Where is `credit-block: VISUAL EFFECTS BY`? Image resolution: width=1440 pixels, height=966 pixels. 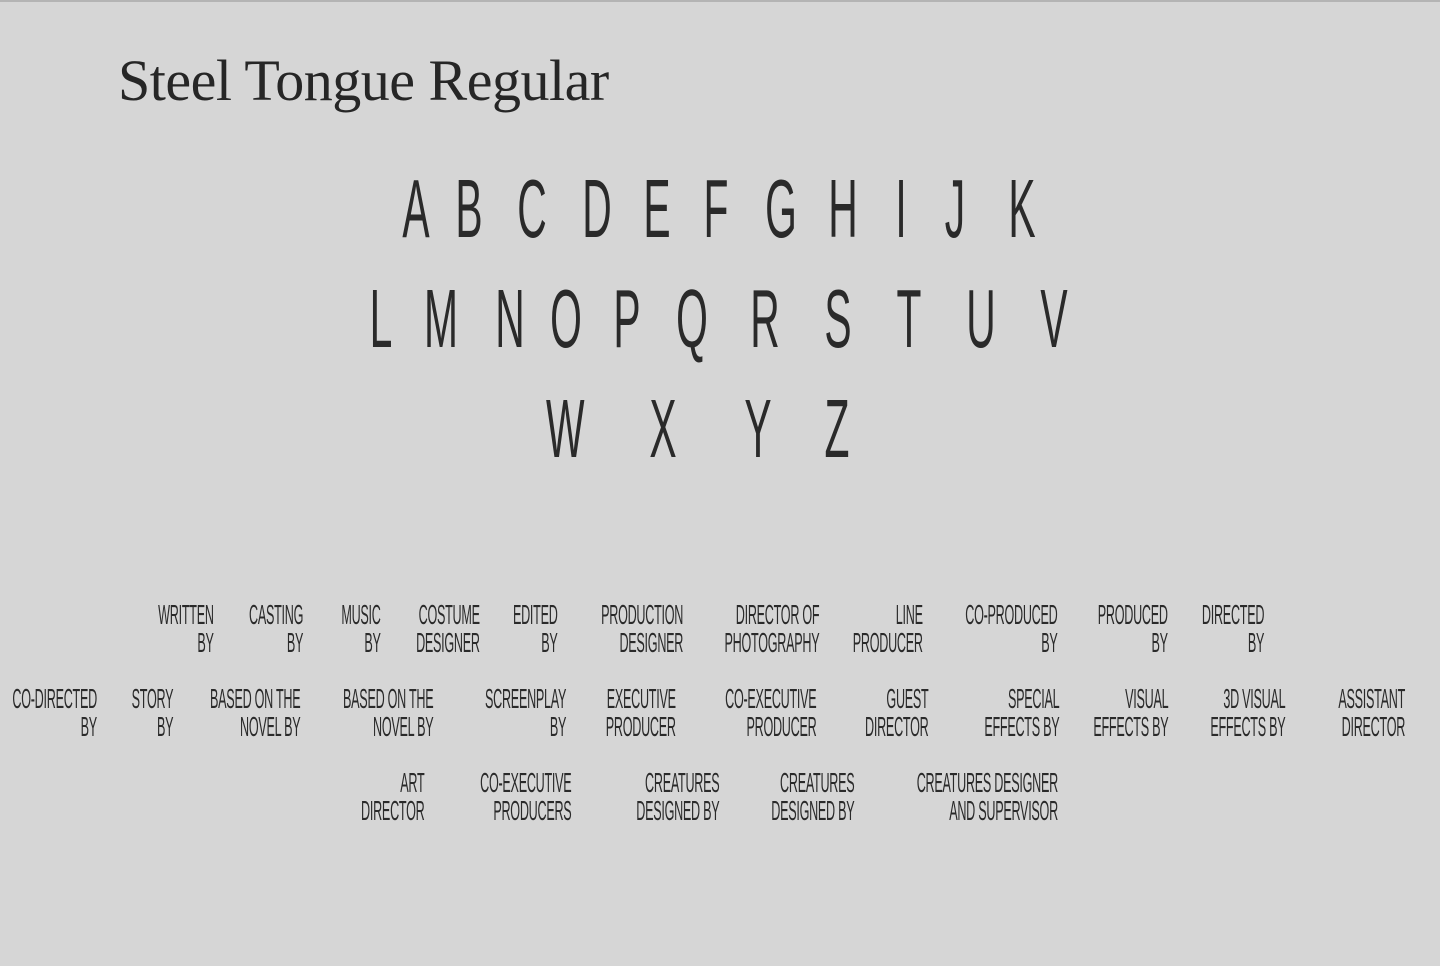 credit-block: VISUAL EFFECTS BY is located at coordinates (1130, 712).